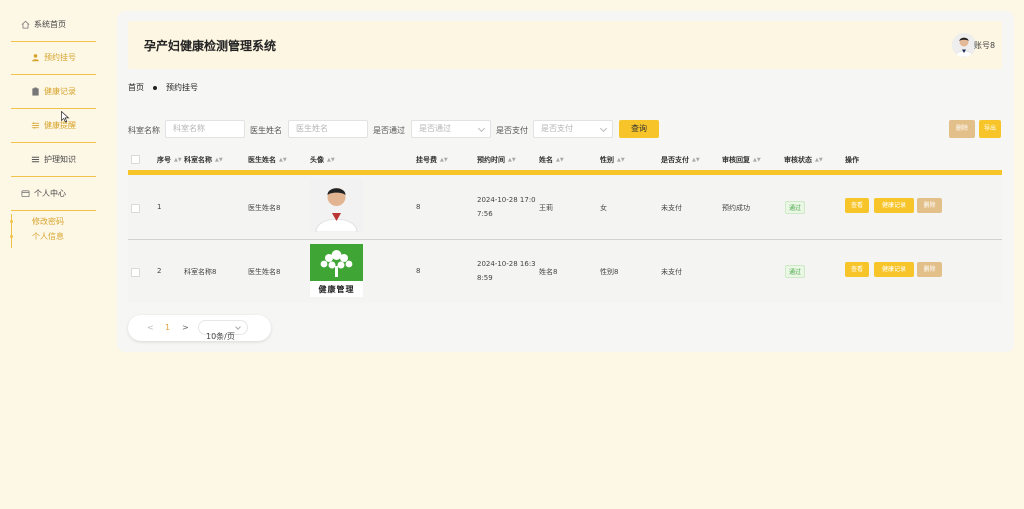 The height and width of the screenshot is (509, 1024). I want to click on cell-time-line2: 8:59, so click(485, 278).